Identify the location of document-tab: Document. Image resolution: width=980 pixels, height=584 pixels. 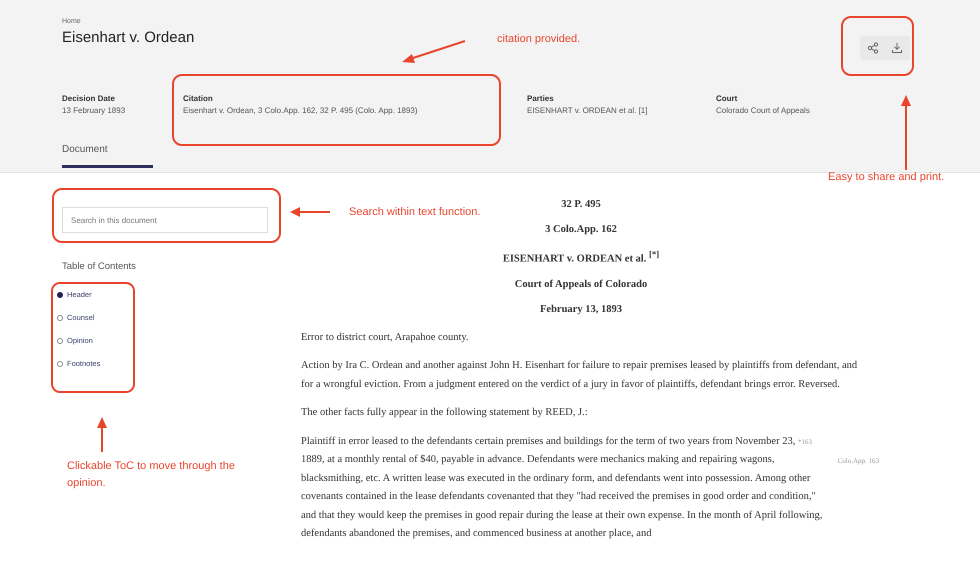
(107, 156).